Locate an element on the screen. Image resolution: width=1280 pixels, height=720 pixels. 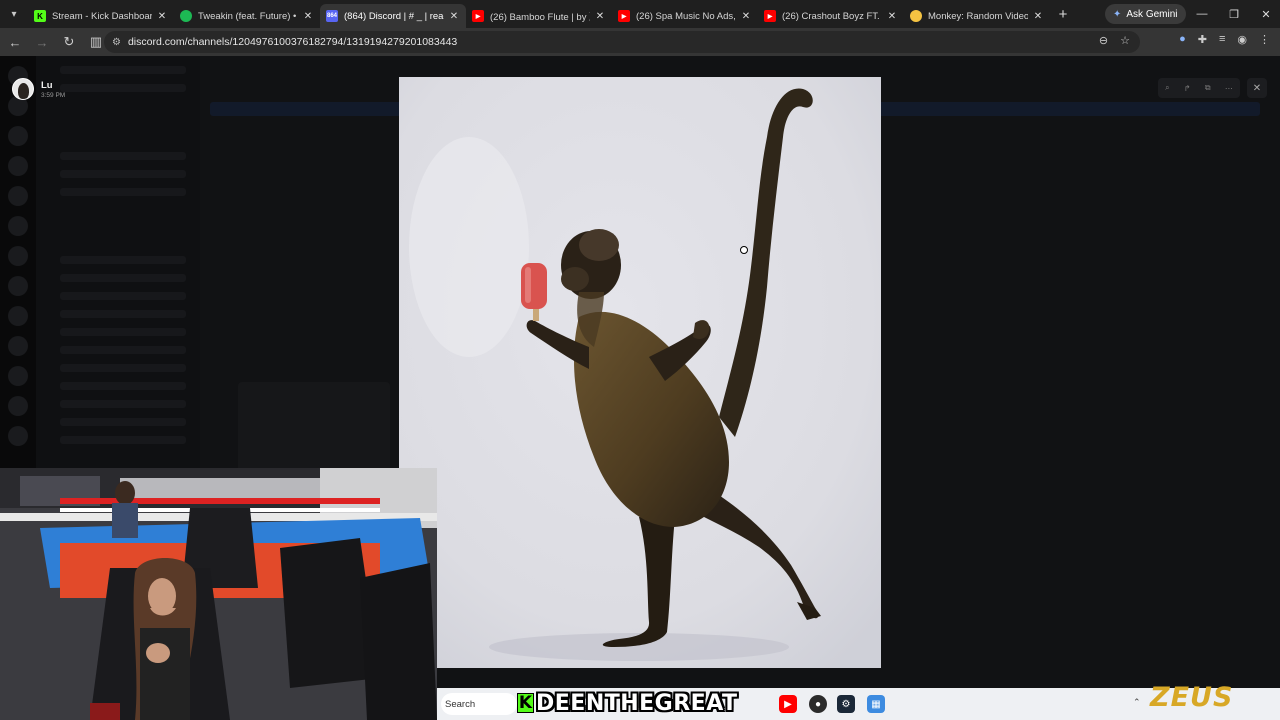
tab-spotify: Tweakin (feat. Future) • Dee ✕ is located at coordinates (247, 16).